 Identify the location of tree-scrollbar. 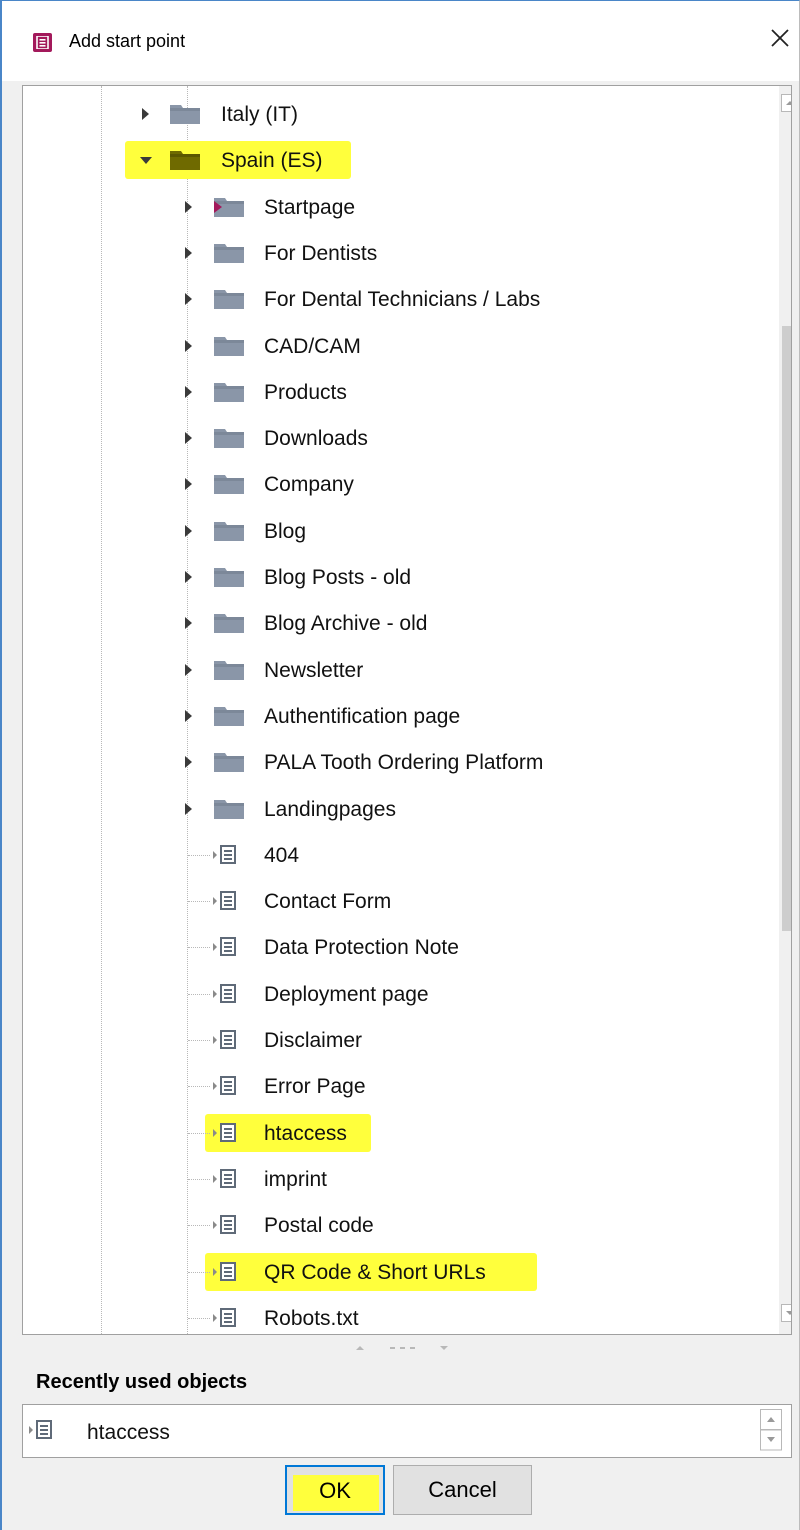
(785, 710).